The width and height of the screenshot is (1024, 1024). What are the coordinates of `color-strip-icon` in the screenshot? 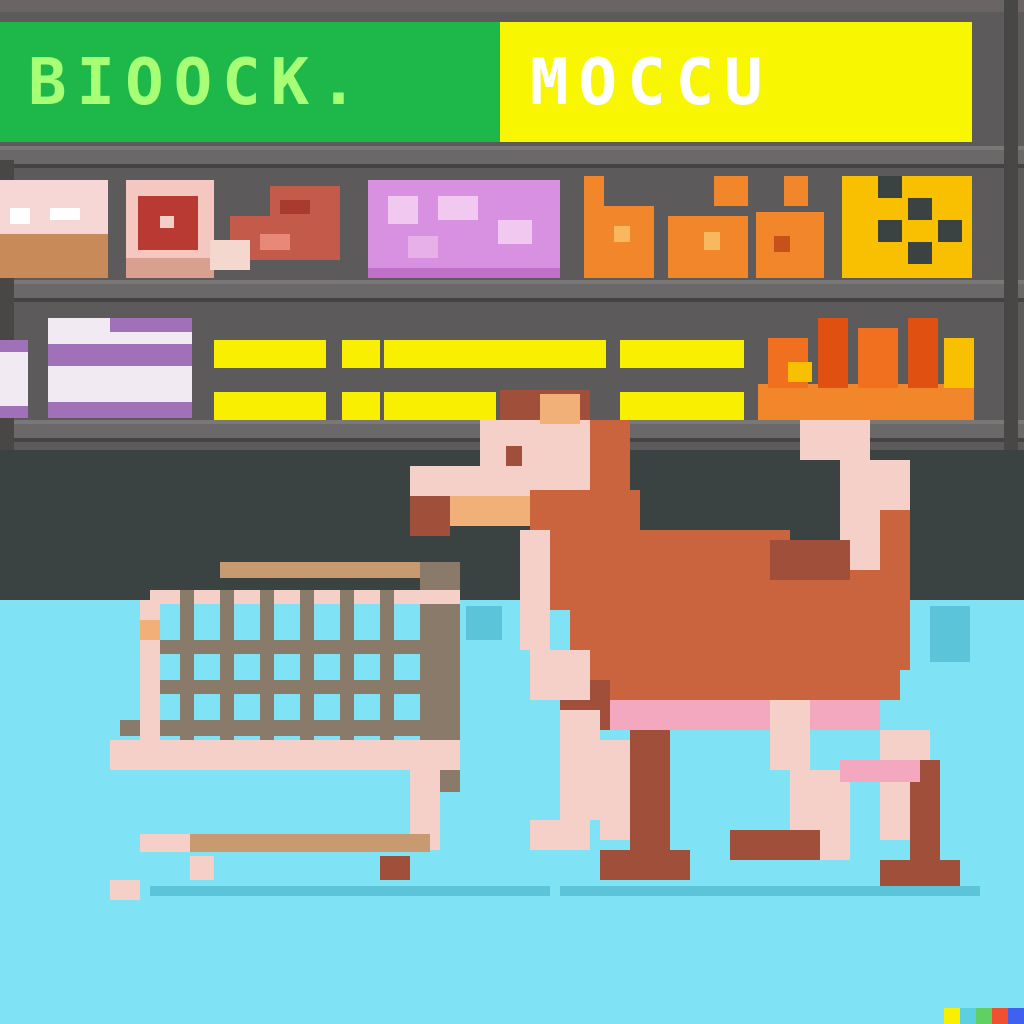 It's located at (984, 1016).